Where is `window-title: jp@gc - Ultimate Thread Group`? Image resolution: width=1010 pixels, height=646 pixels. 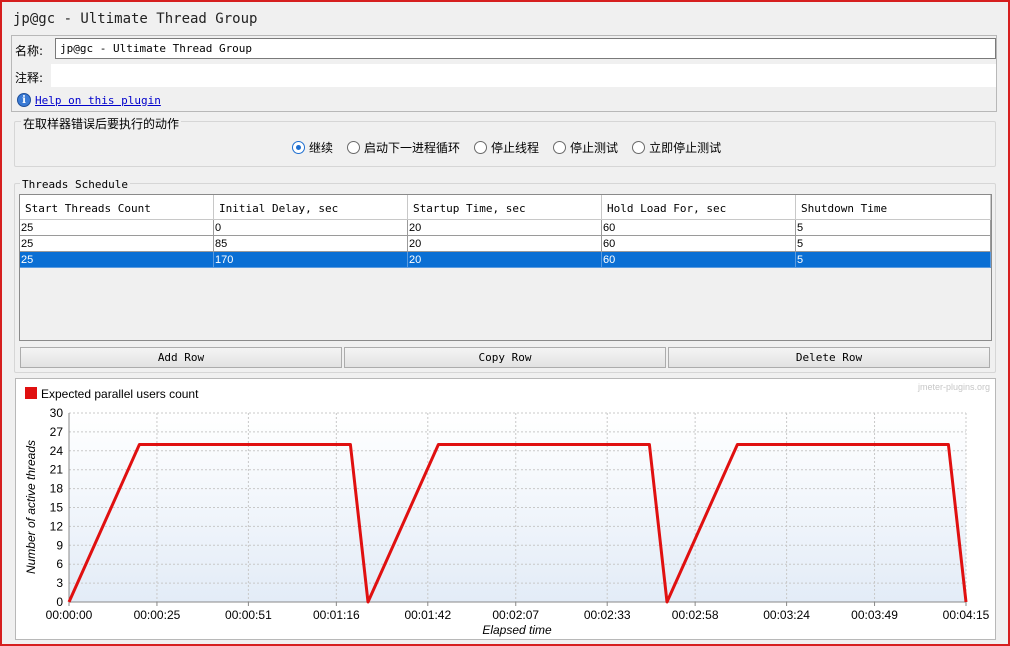 window-title: jp@gc - Ultimate Thread Group is located at coordinates (135, 19).